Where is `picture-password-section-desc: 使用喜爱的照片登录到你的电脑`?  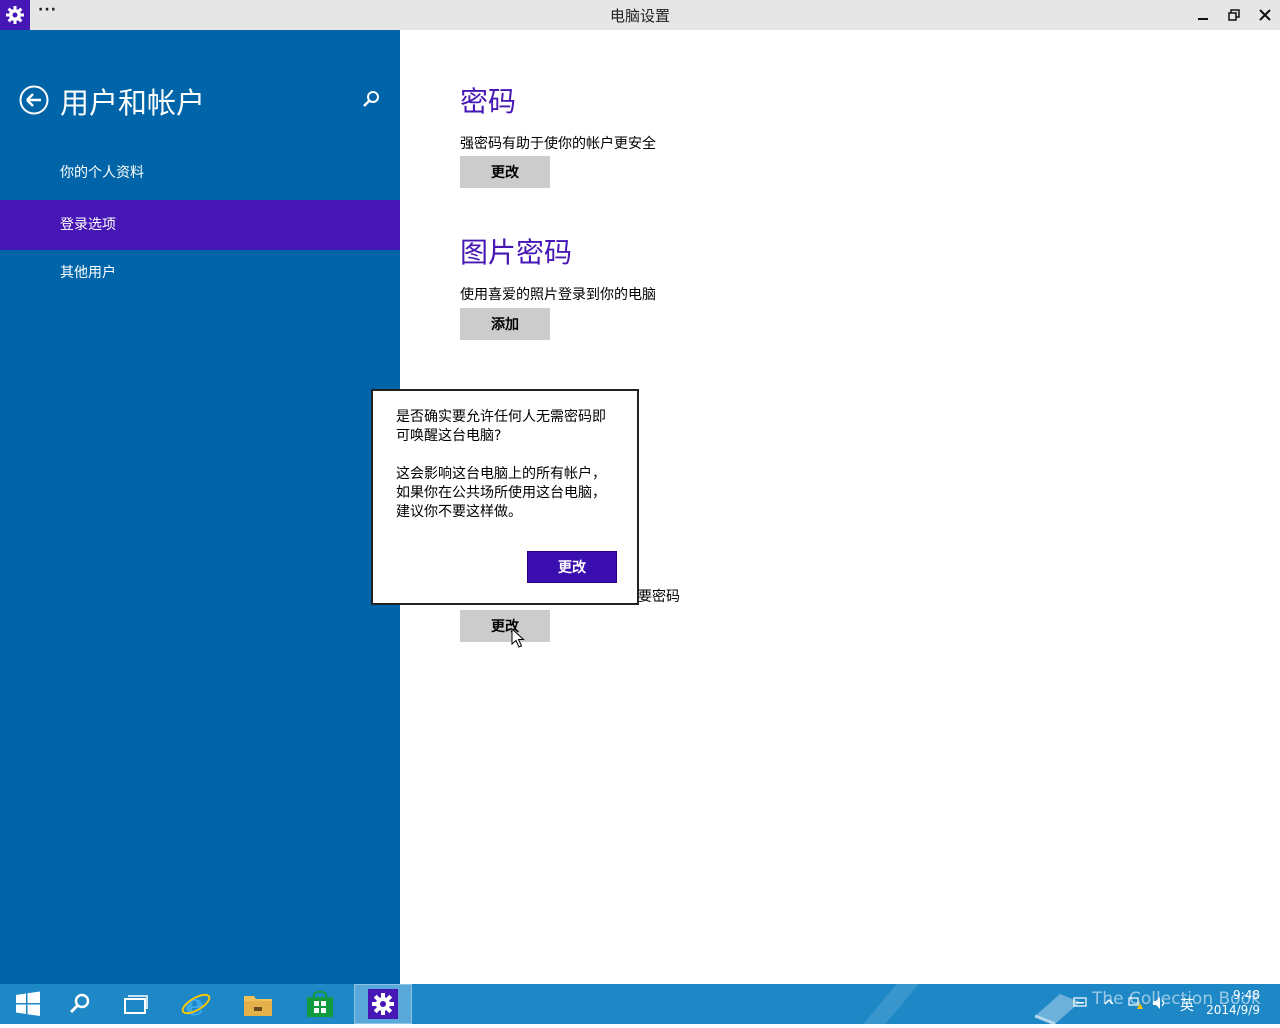
picture-password-section-desc: 使用喜爱的照片登录到你的电脑 is located at coordinates (558, 295).